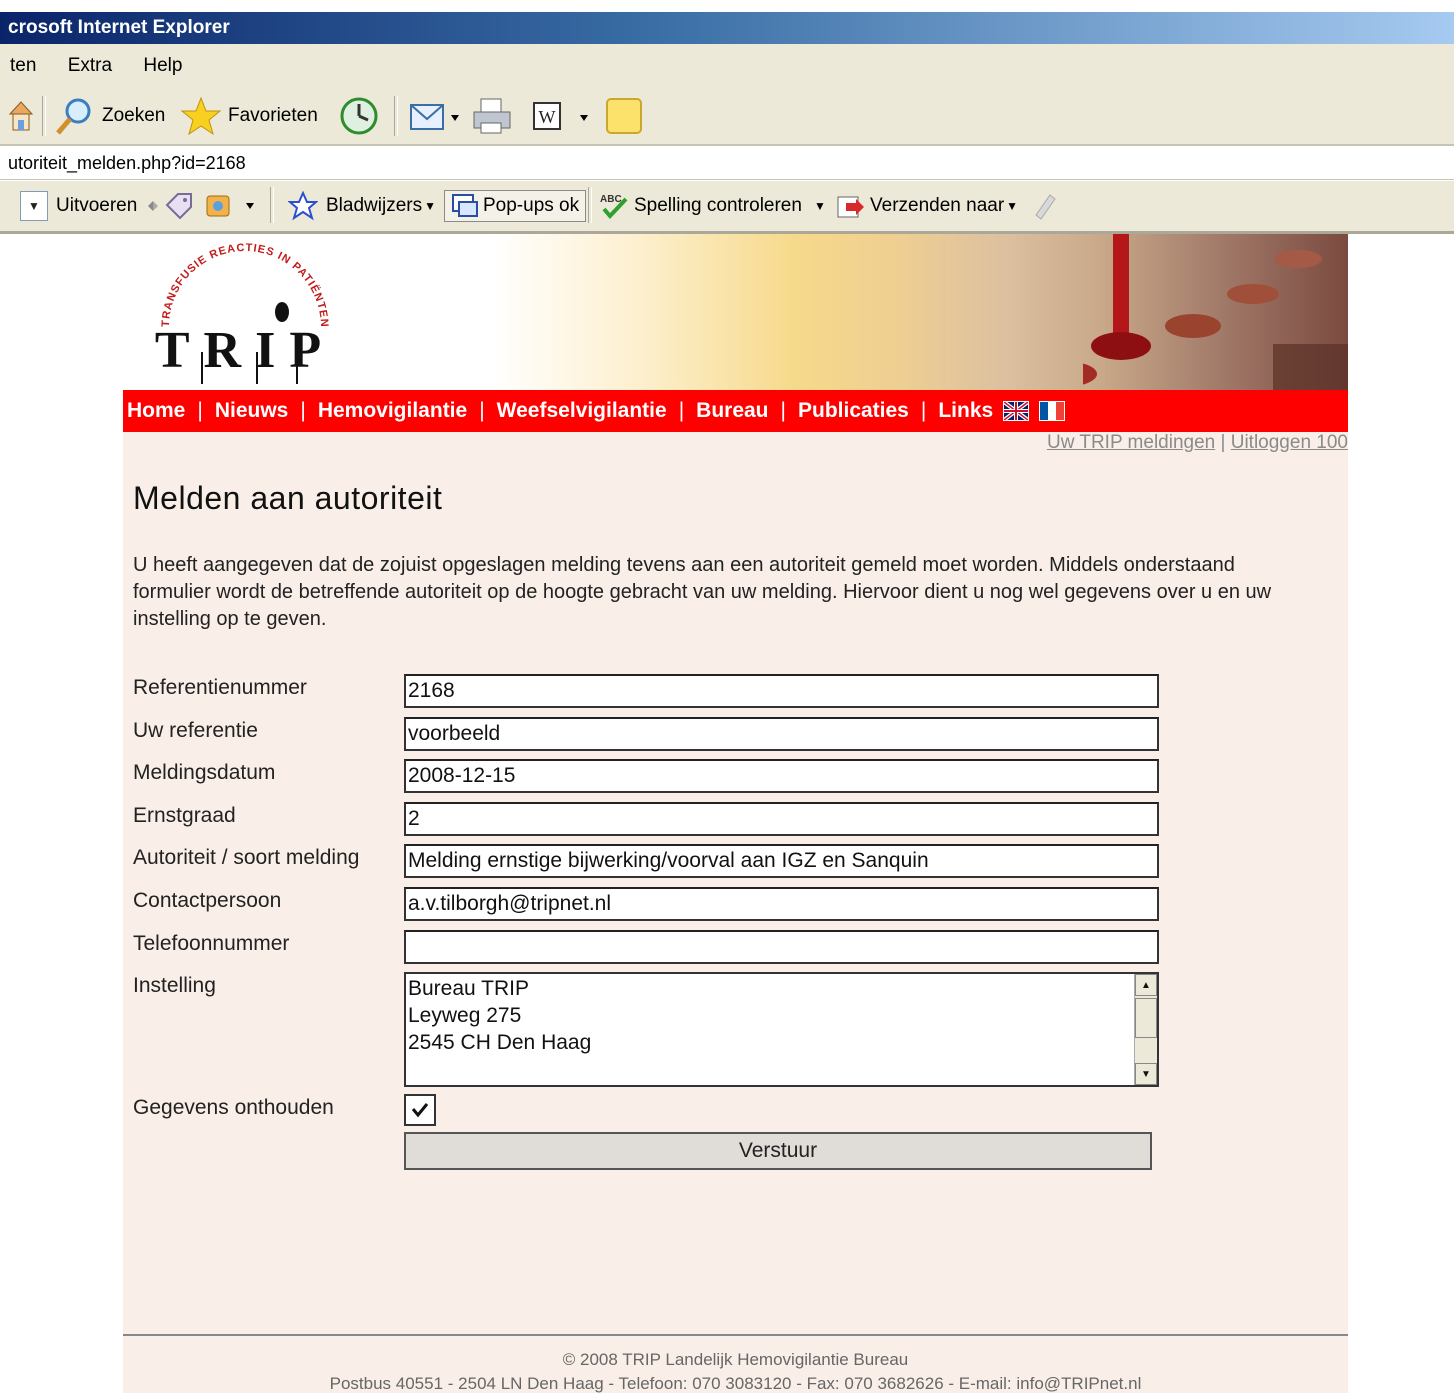 This screenshot has height=1394, width=1454. Describe the element at coordinates (1215, 312) in the screenshot. I see `blood-plate-image` at that location.